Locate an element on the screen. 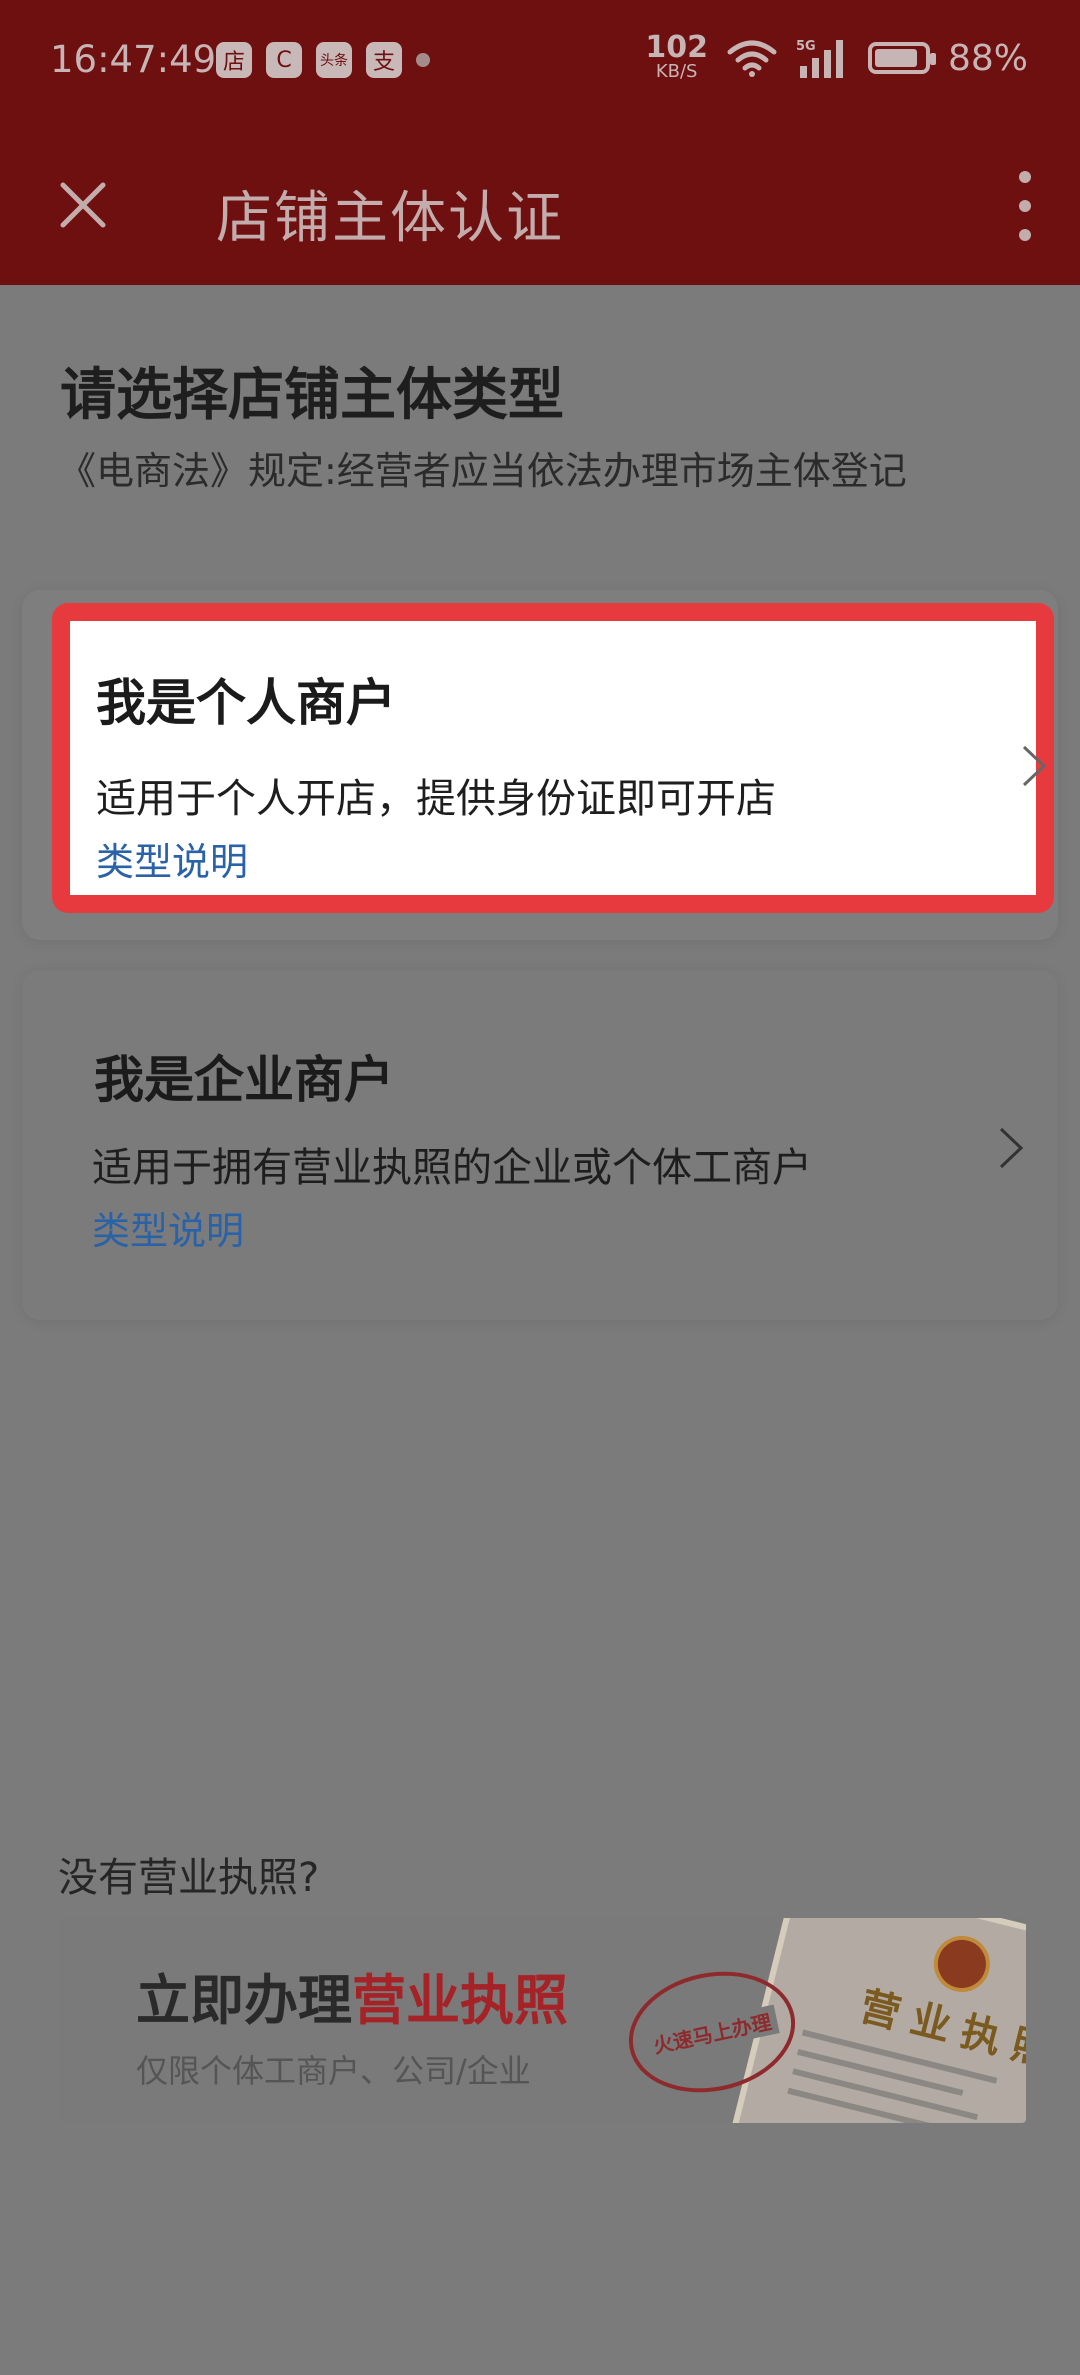 This screenshot has width=1080, height=2375. national-emblem-icon is located at coordinates (961, 1964).